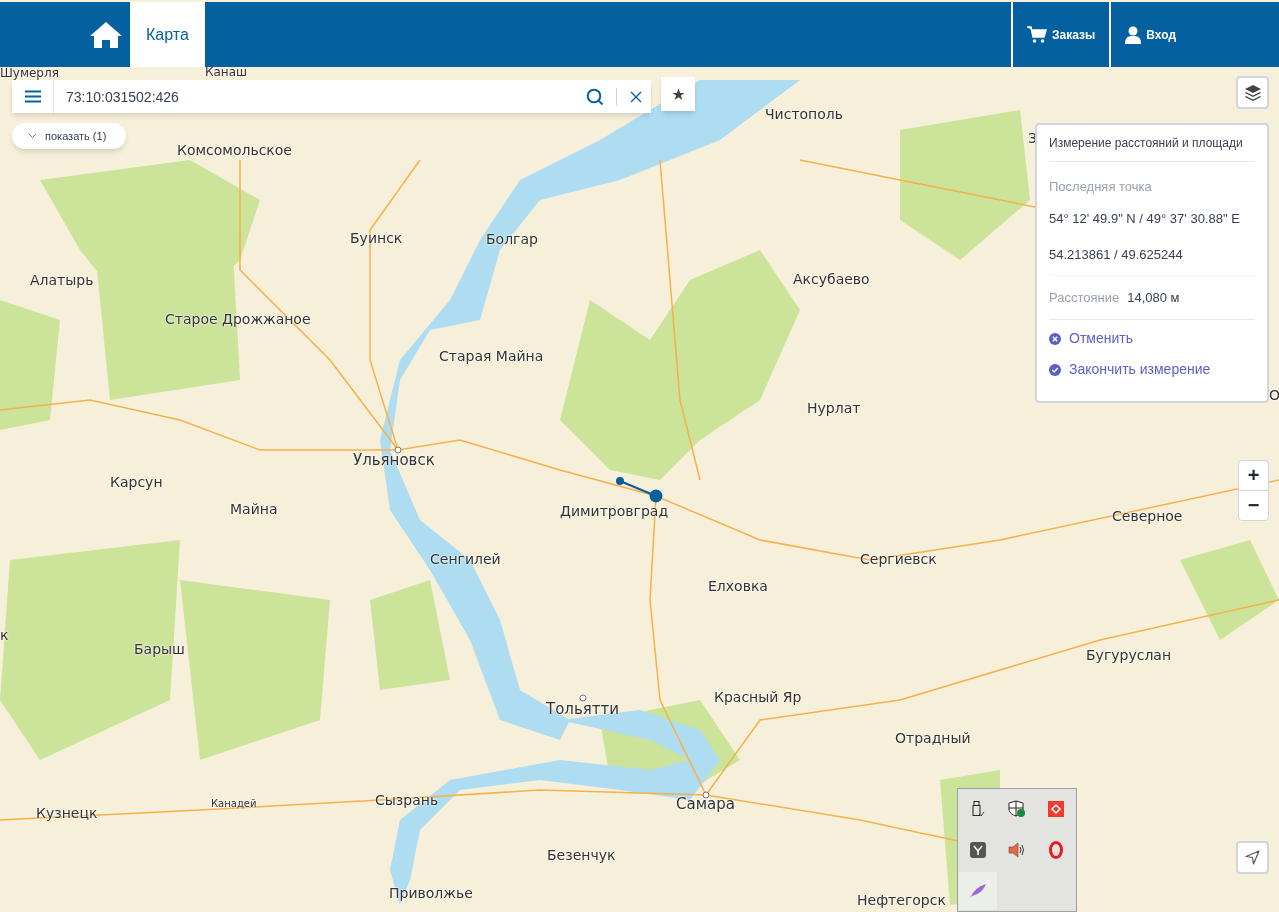 This screenshot has width=1279, height=912. What do you see at coordinates (69, 136) in the screenshot?
I see `show-button: показать (1)` at bounding box center [69, 136].